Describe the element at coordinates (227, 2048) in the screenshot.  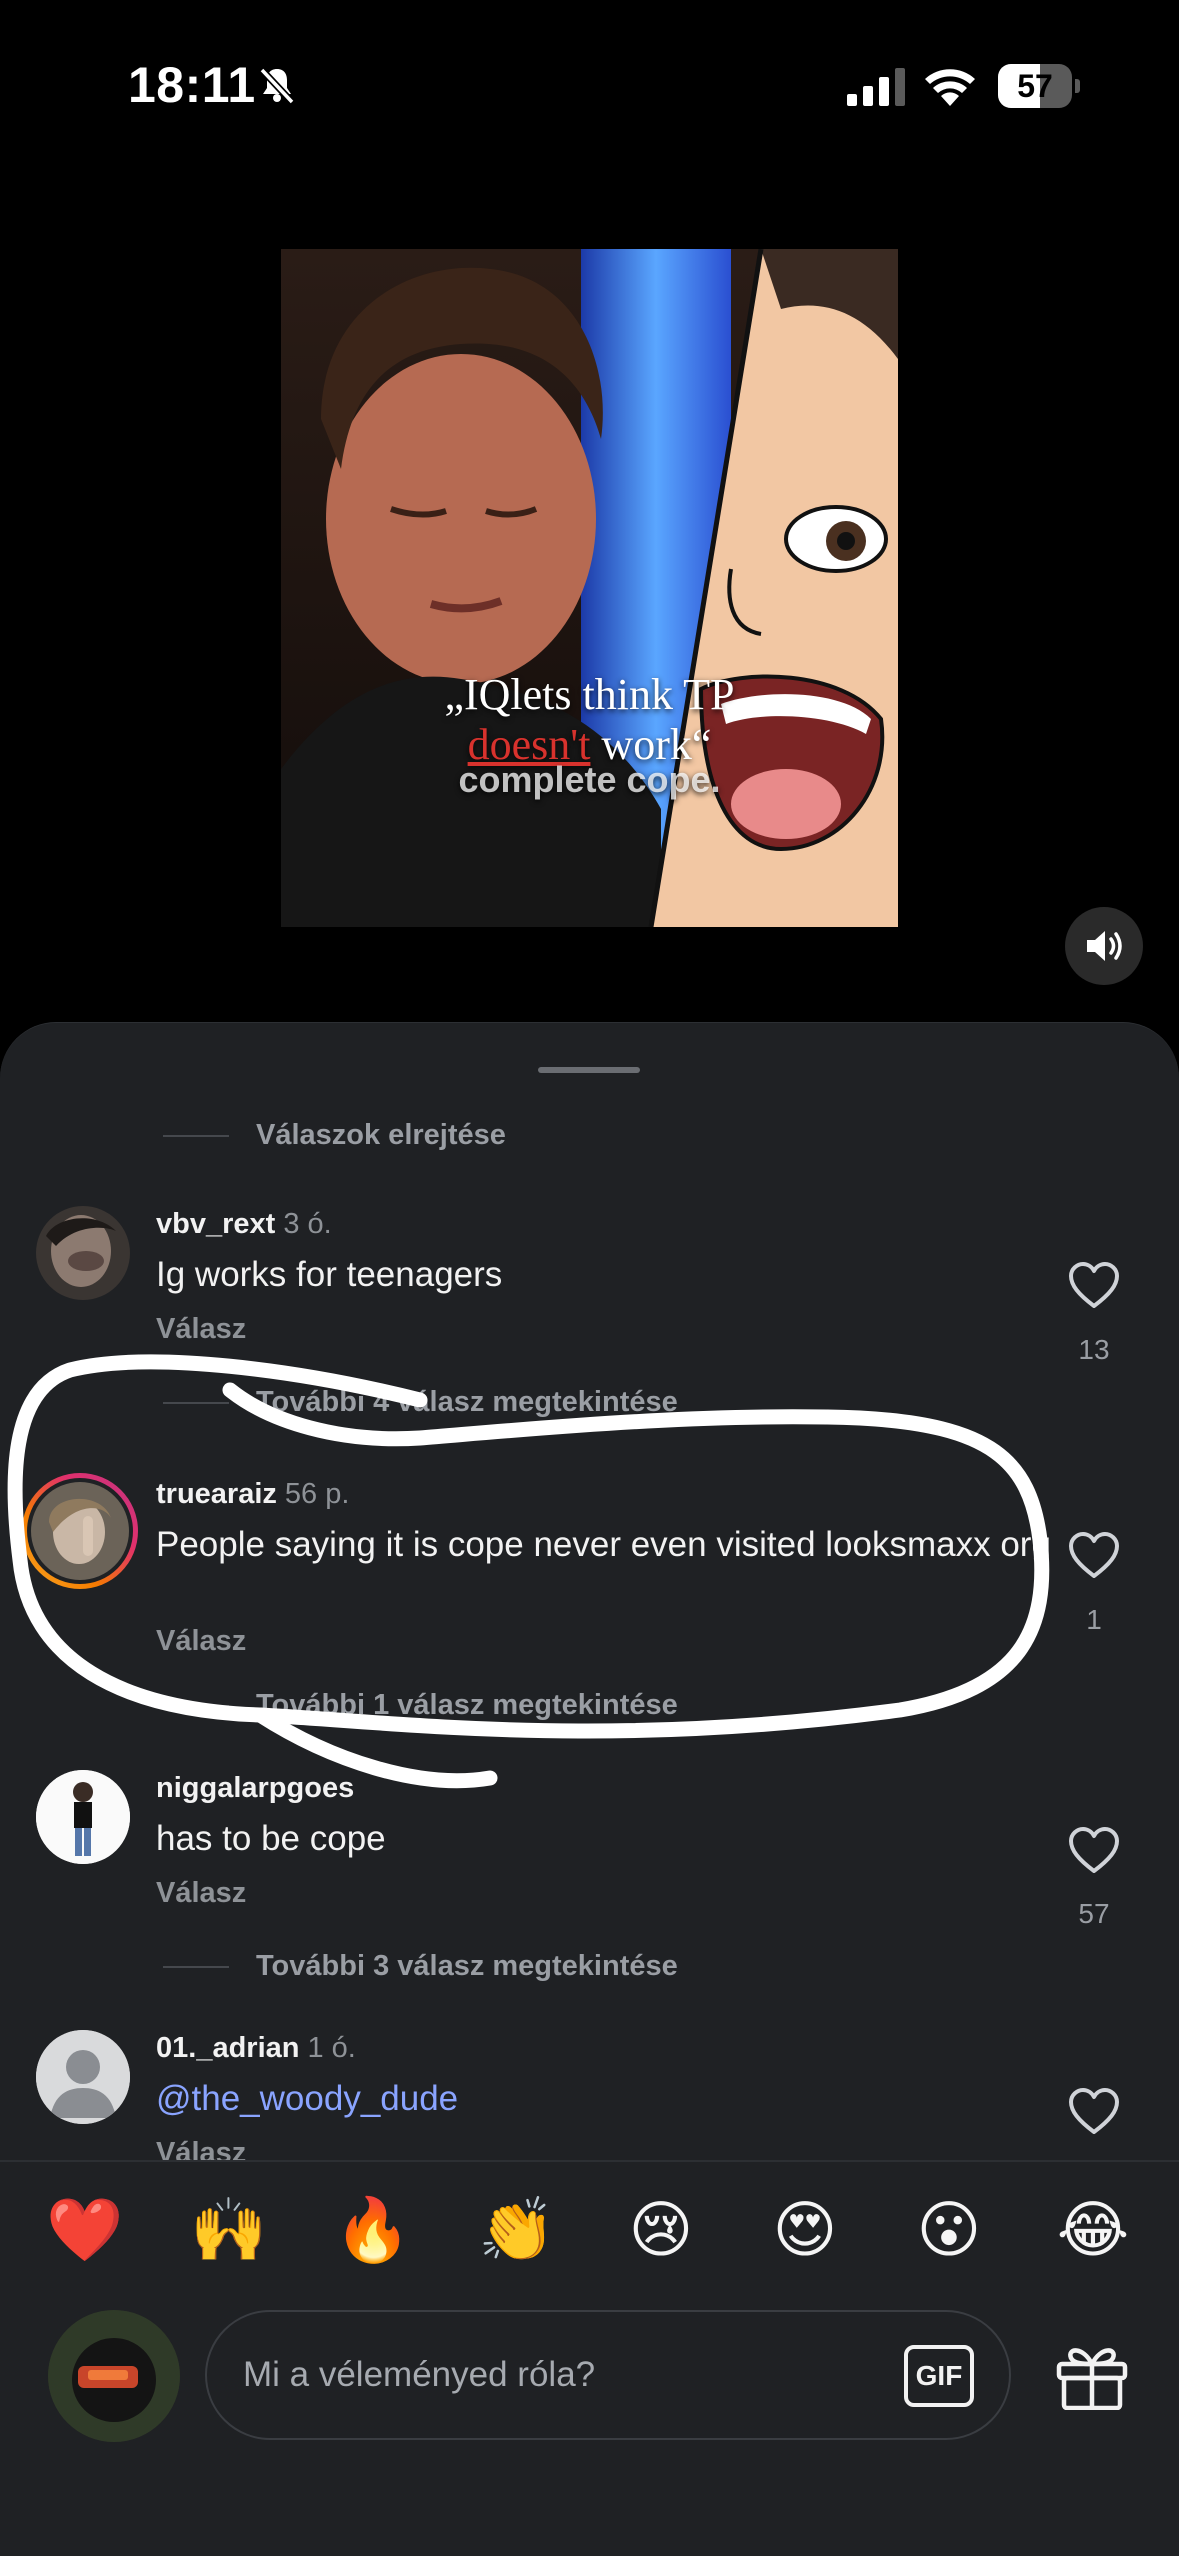
I see `username-text: 01._adrian` at that location.